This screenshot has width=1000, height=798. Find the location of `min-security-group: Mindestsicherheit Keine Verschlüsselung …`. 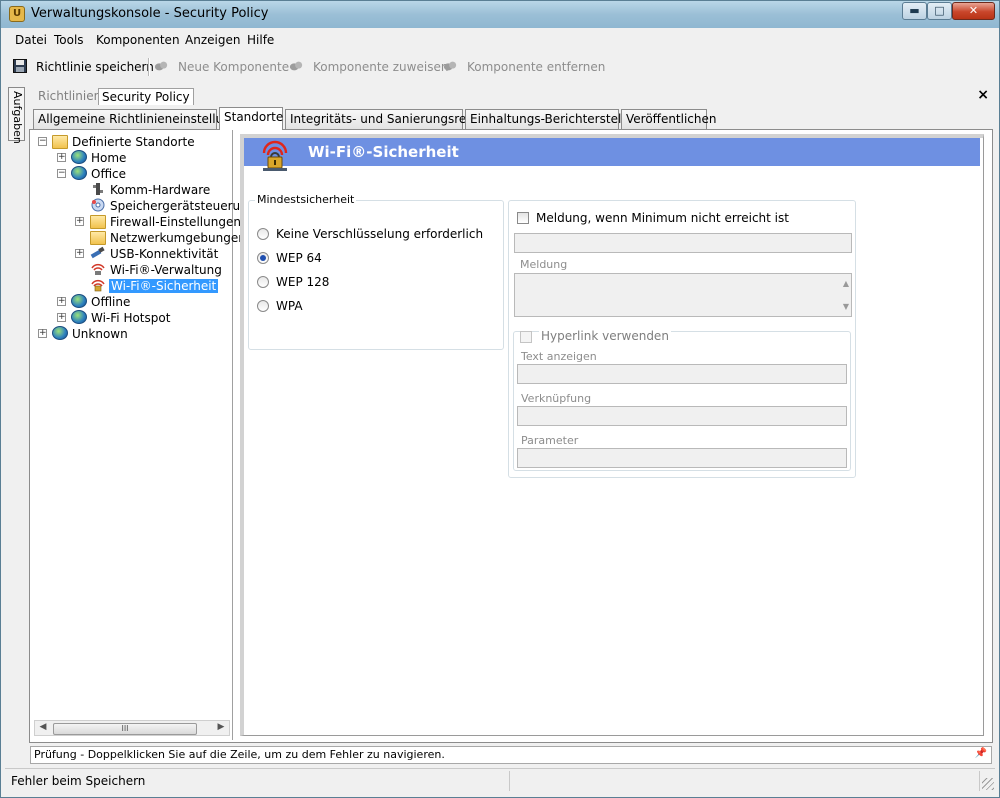

min-security-group: Mindestsicherheit Keine Verschlüsselung … is located at coordinates (376, 271).